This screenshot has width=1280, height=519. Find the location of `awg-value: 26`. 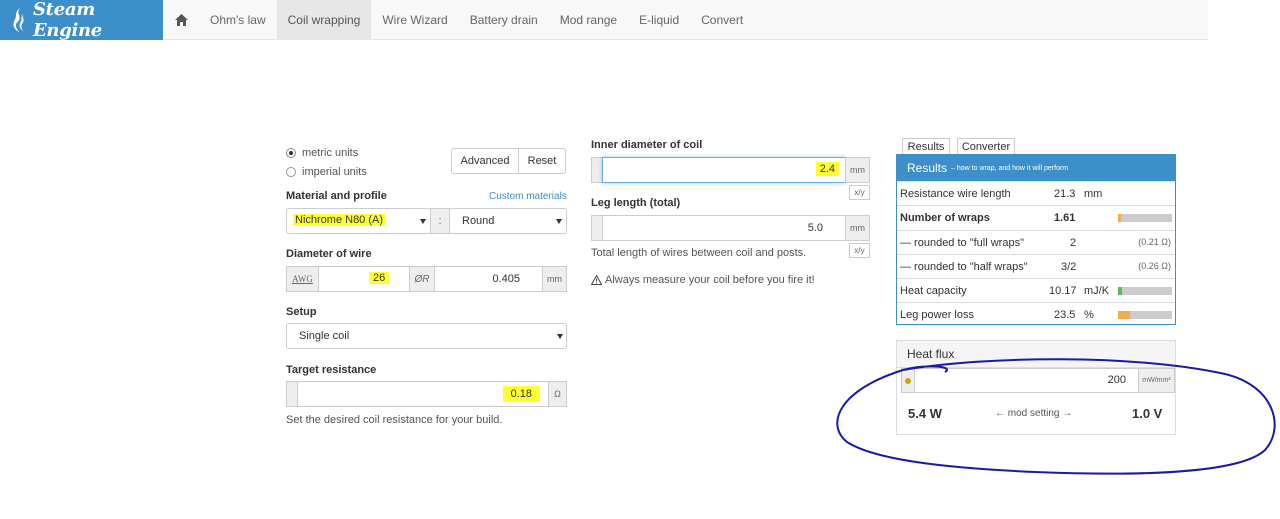

awg-value: 26 is located at coordinates (379, 278).